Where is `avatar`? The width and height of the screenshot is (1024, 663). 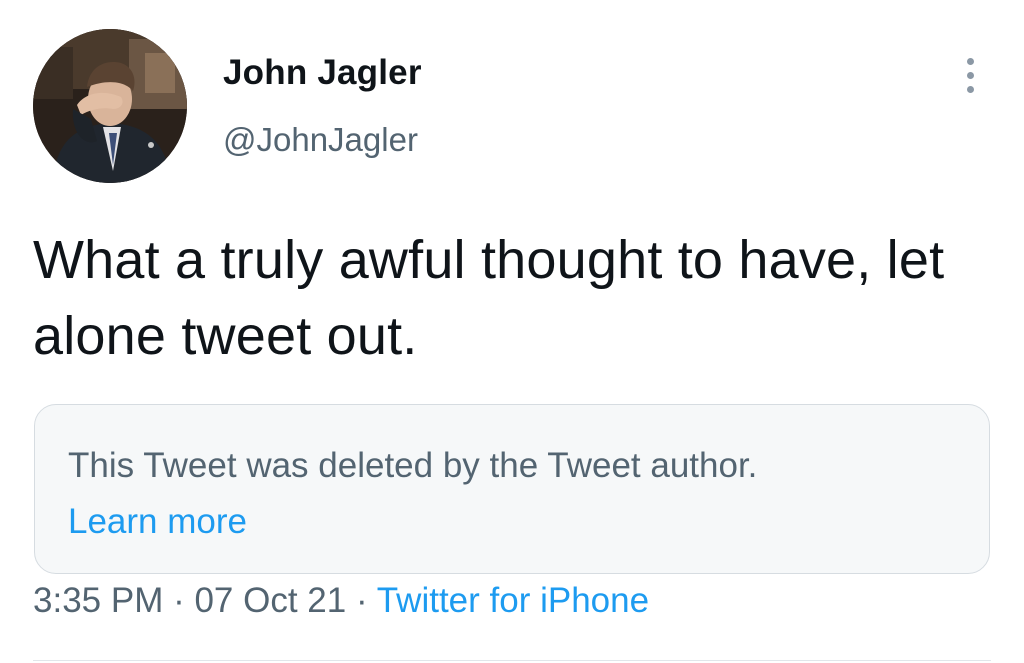
avatar is located at coordinates (110, 106).